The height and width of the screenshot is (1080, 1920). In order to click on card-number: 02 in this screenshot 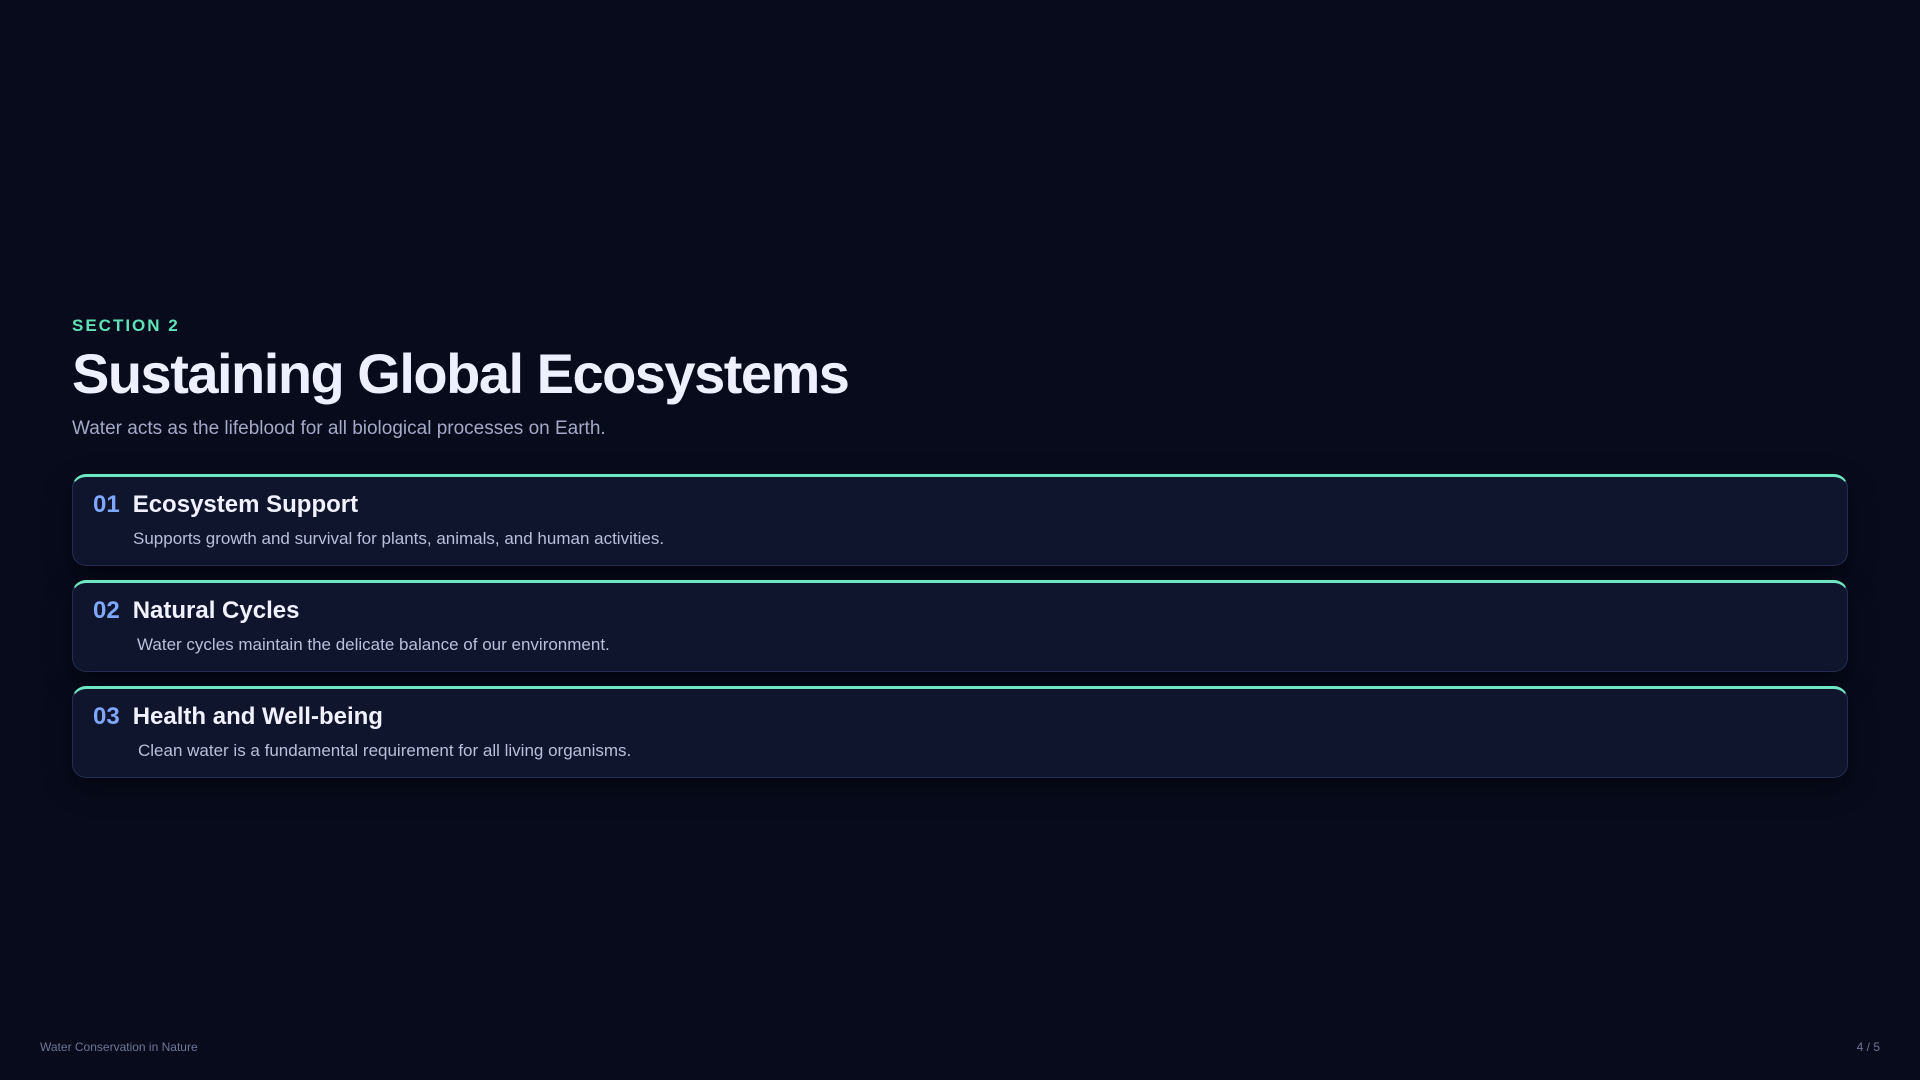, I will do `click(106, 611)`.